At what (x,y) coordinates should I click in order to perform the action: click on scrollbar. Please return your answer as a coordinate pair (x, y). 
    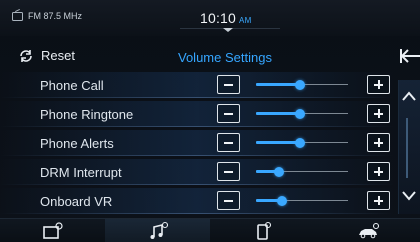
    Looking at the image, I should click on (409, 147).